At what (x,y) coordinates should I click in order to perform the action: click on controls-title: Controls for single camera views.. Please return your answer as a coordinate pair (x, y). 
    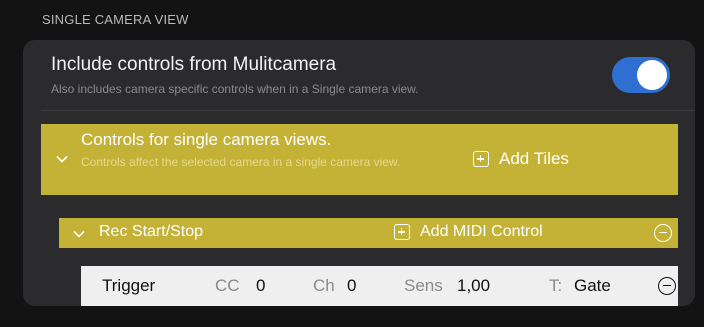
    Looking at the image, I should click on (206, 139).